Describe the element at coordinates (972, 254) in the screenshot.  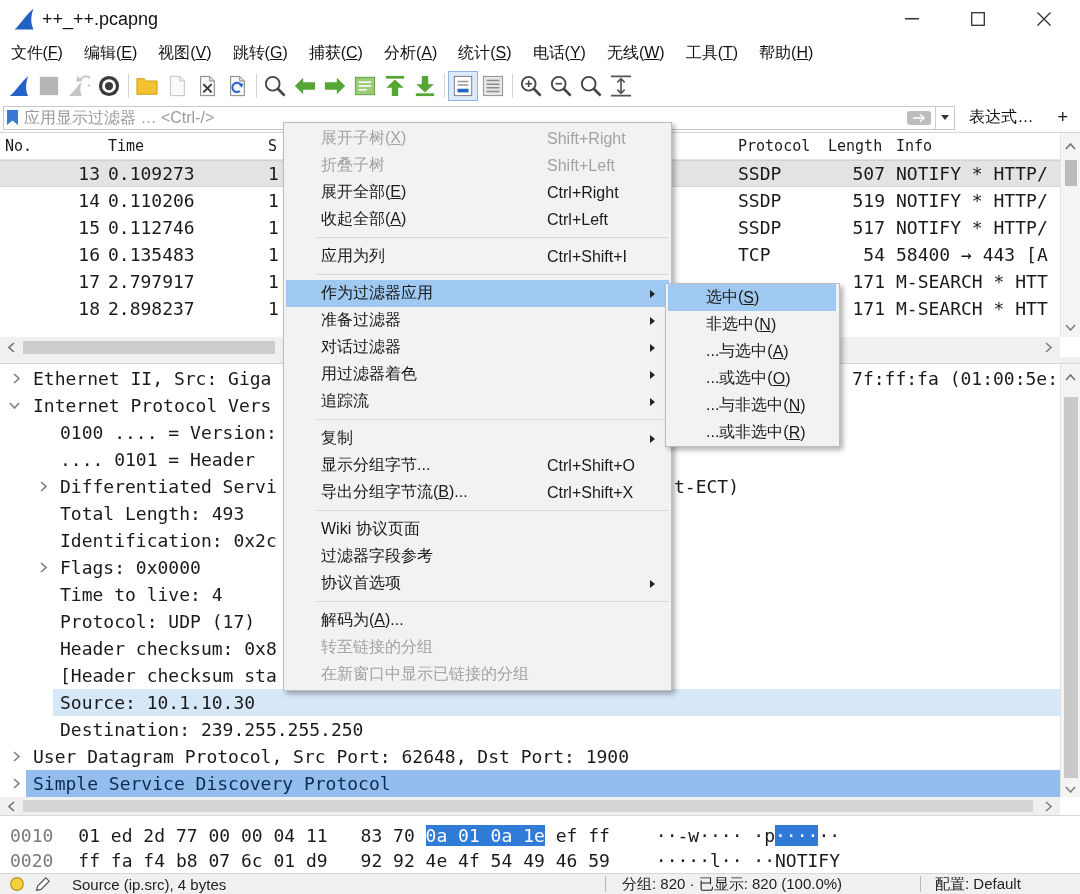
I see `table-cell-text: 58400 → 443 [A` at that location.